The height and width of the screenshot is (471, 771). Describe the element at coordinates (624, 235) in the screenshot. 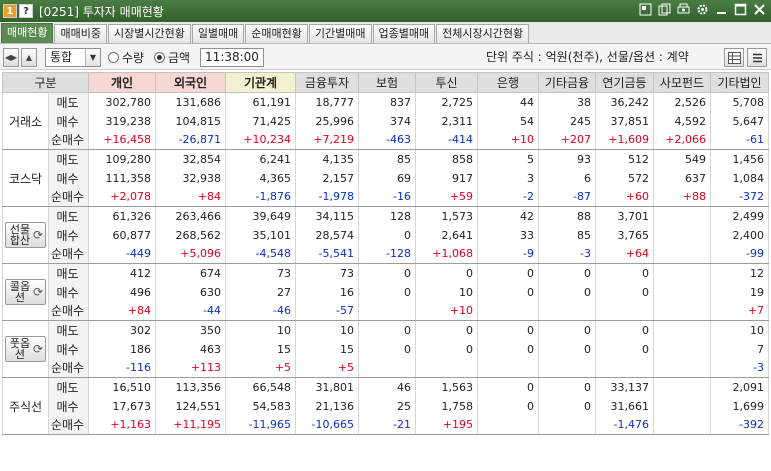

I see `value-cell: 3,765` at that location.